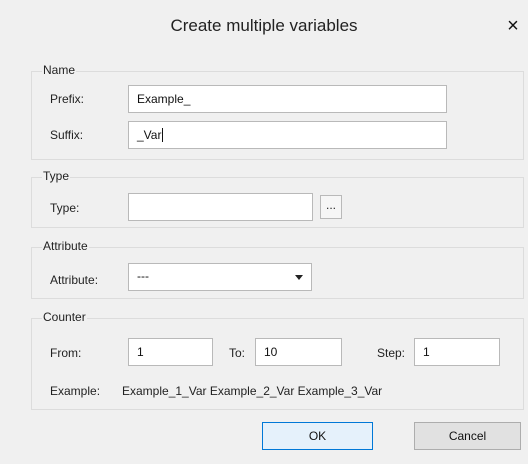 This screenshot has height=464, width=528. I want to click on example-label: Example:, so click(75, 391).